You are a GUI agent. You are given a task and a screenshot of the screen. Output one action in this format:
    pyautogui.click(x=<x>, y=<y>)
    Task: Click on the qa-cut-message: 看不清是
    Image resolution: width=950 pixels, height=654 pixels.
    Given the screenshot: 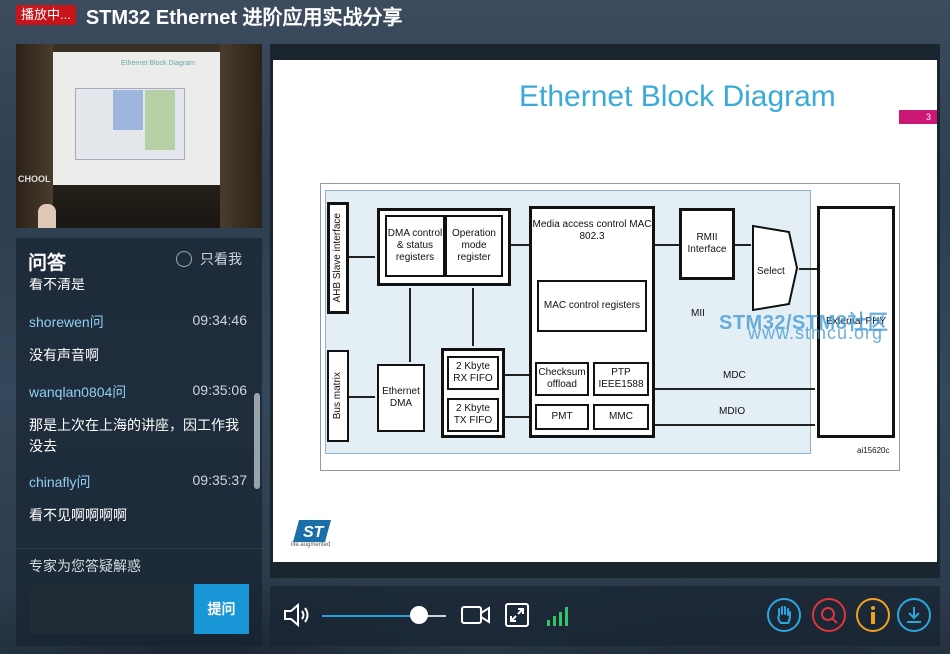 What is the action you would take?
    pyautogui.click(x=57, y=285)
    